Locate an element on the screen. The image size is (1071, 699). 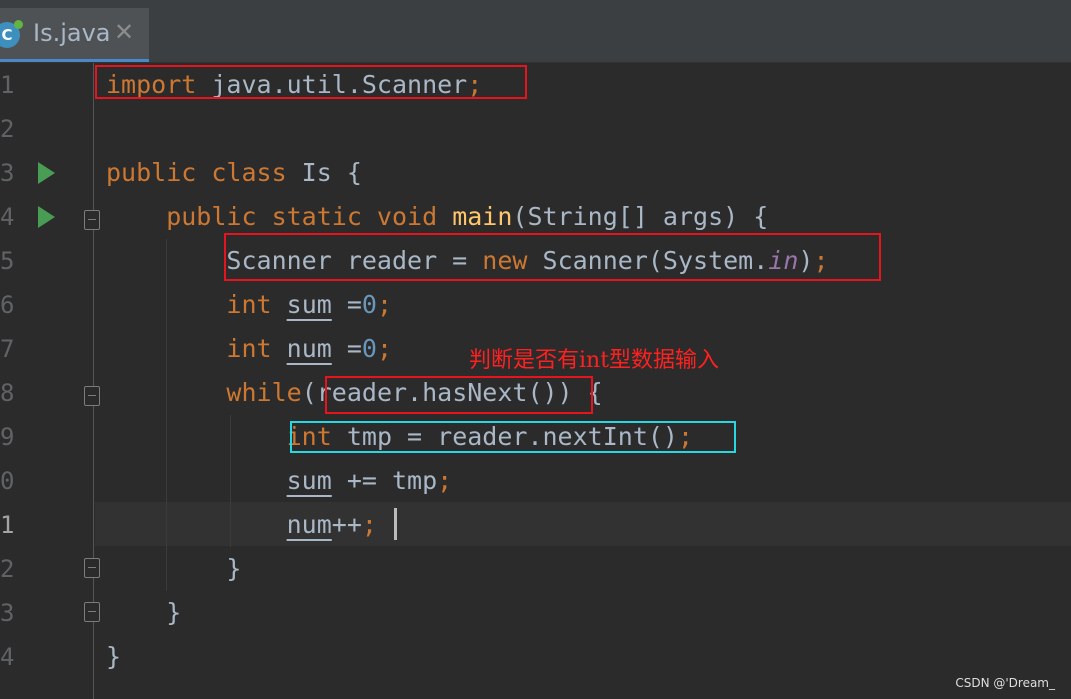
code-line: int sum =0; is located at coordinates (249, 305).